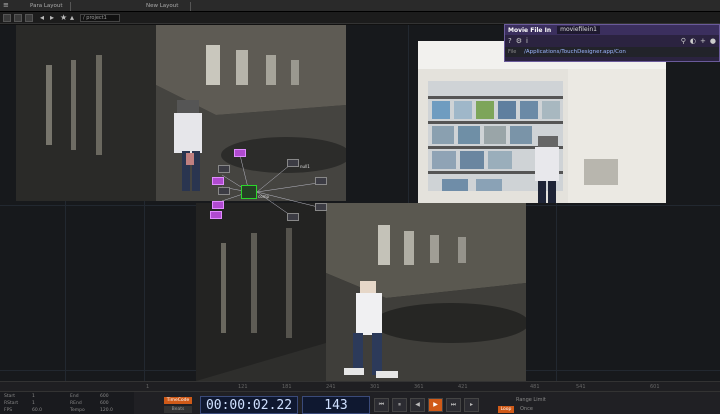  Describe the element at coordinates (33, 396) in the screenshot. I see `start-value: 1` at that location.